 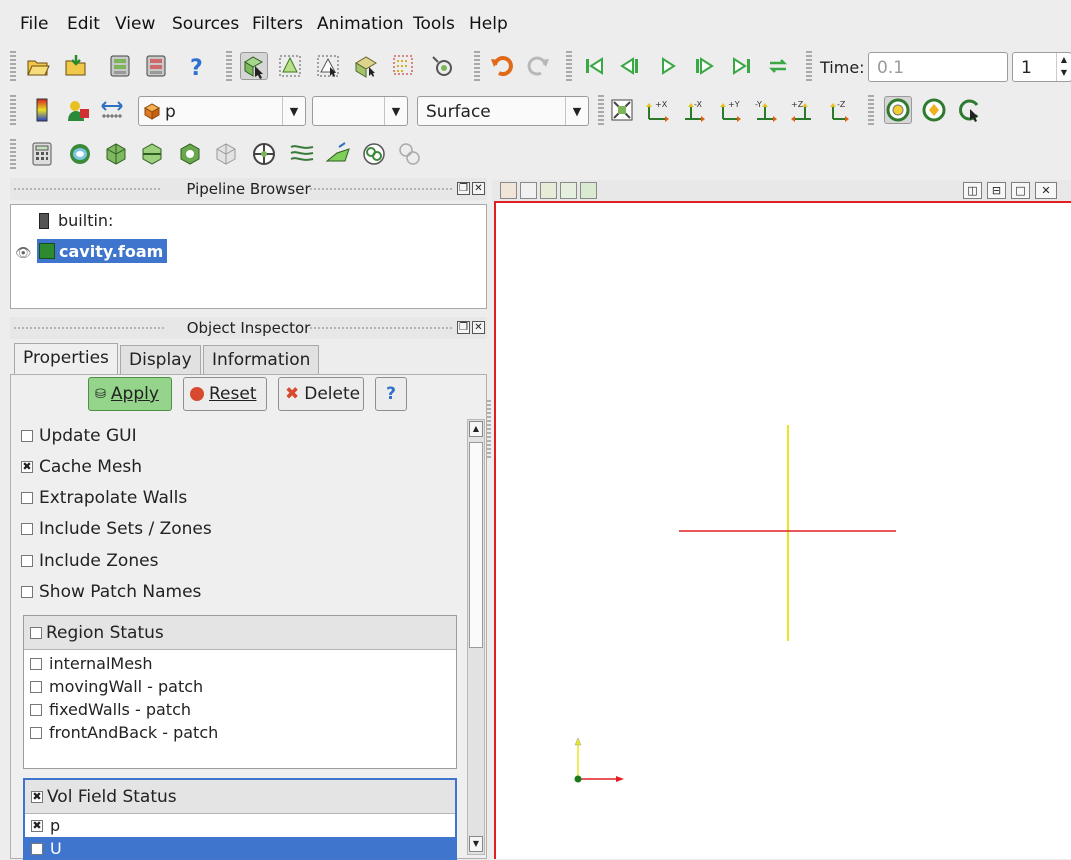 I want to click on list-item: ✖ p, so click(x=240, y=825).